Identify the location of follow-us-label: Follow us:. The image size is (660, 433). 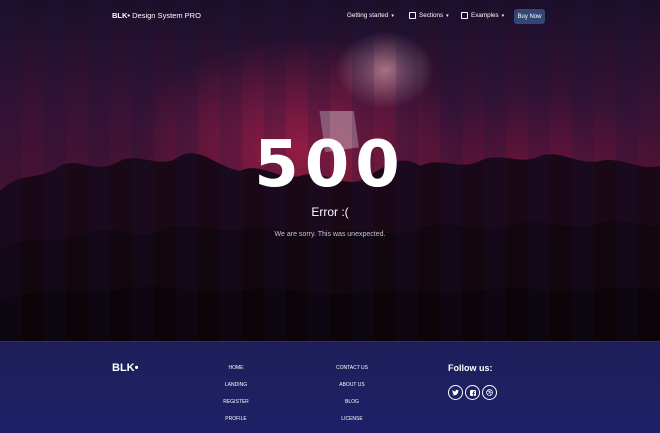
(470, 368).